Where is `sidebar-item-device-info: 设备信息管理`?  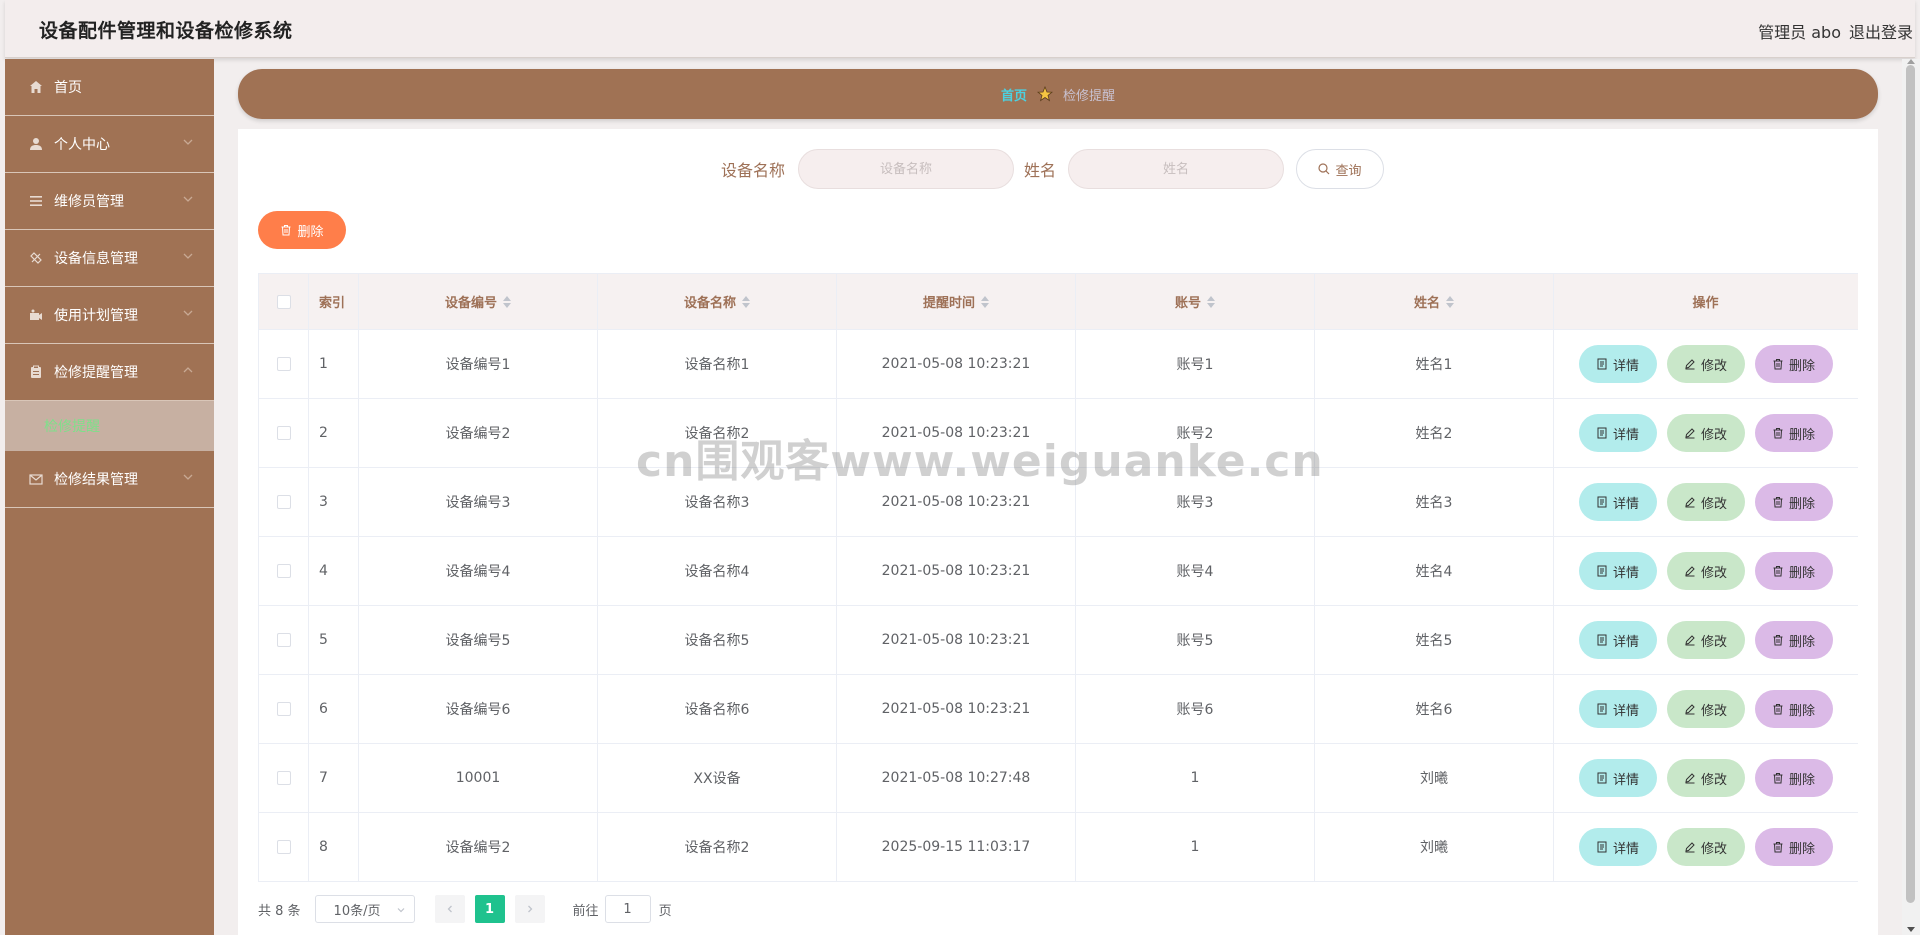 sidebar-item-device-info: 设备信息管理 is located at coordinates (109, 258).